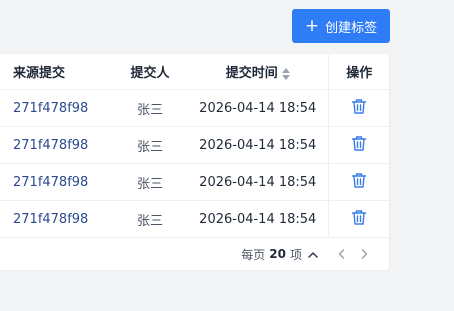 The height and width of the screenshot is (311, 454). What do you see at coordinates (358, 72) in the screenshot?
I see `column-header-op: 操作` at bounding box center [358, 72].